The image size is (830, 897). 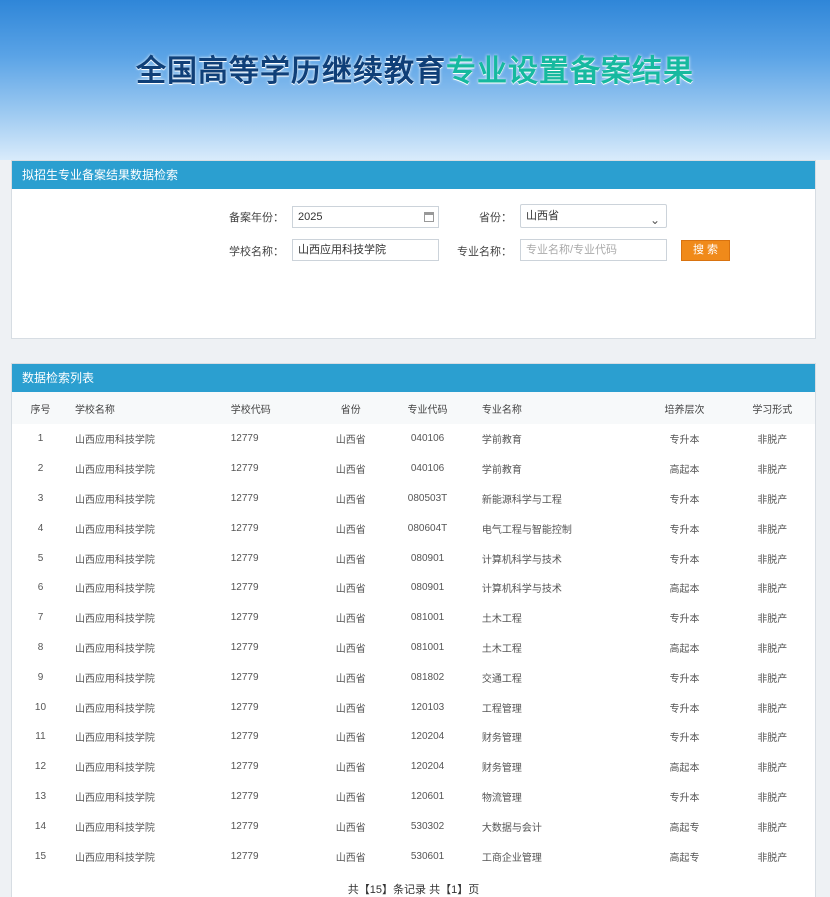 I want to click on row-index: 6, so click(x=40, y=588).